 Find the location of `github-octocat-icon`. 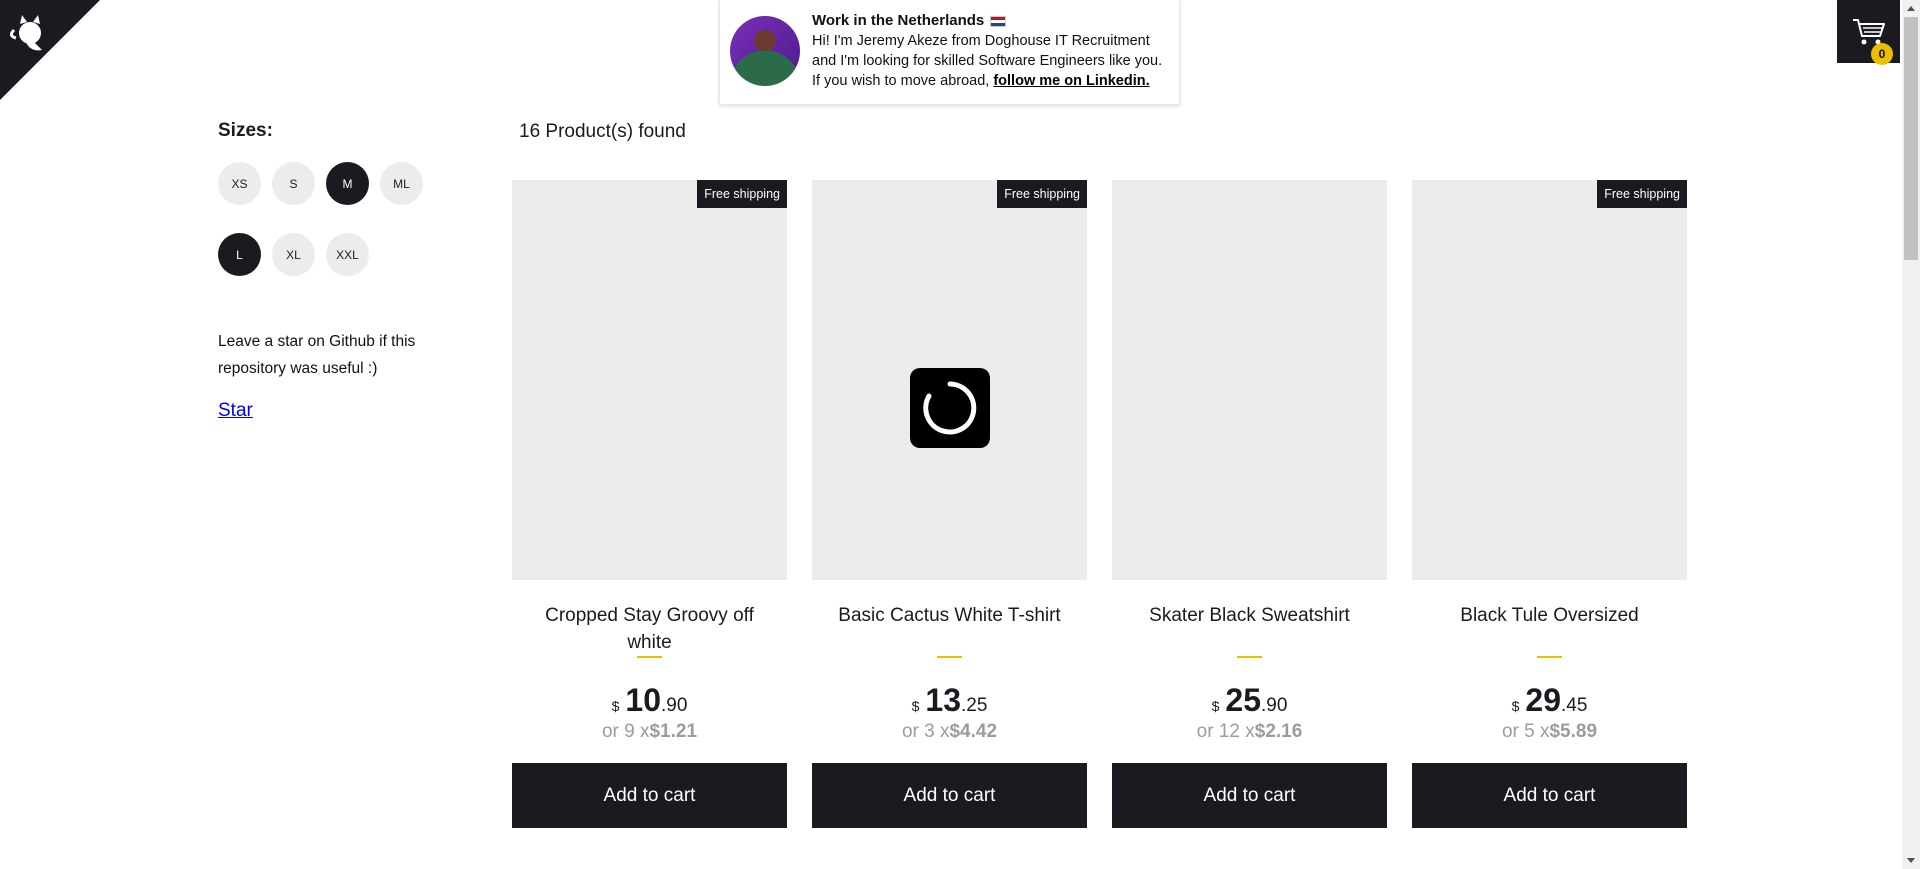

github-octocat-icon is located at coordinates (50, 50).